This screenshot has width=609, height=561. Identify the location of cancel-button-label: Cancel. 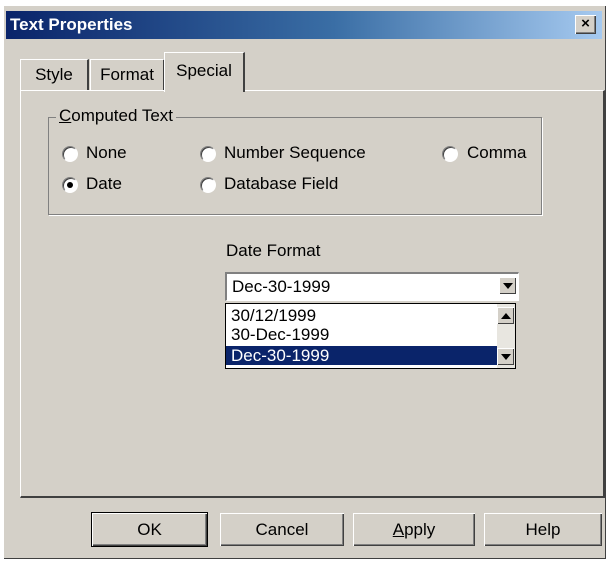
(282, 529).